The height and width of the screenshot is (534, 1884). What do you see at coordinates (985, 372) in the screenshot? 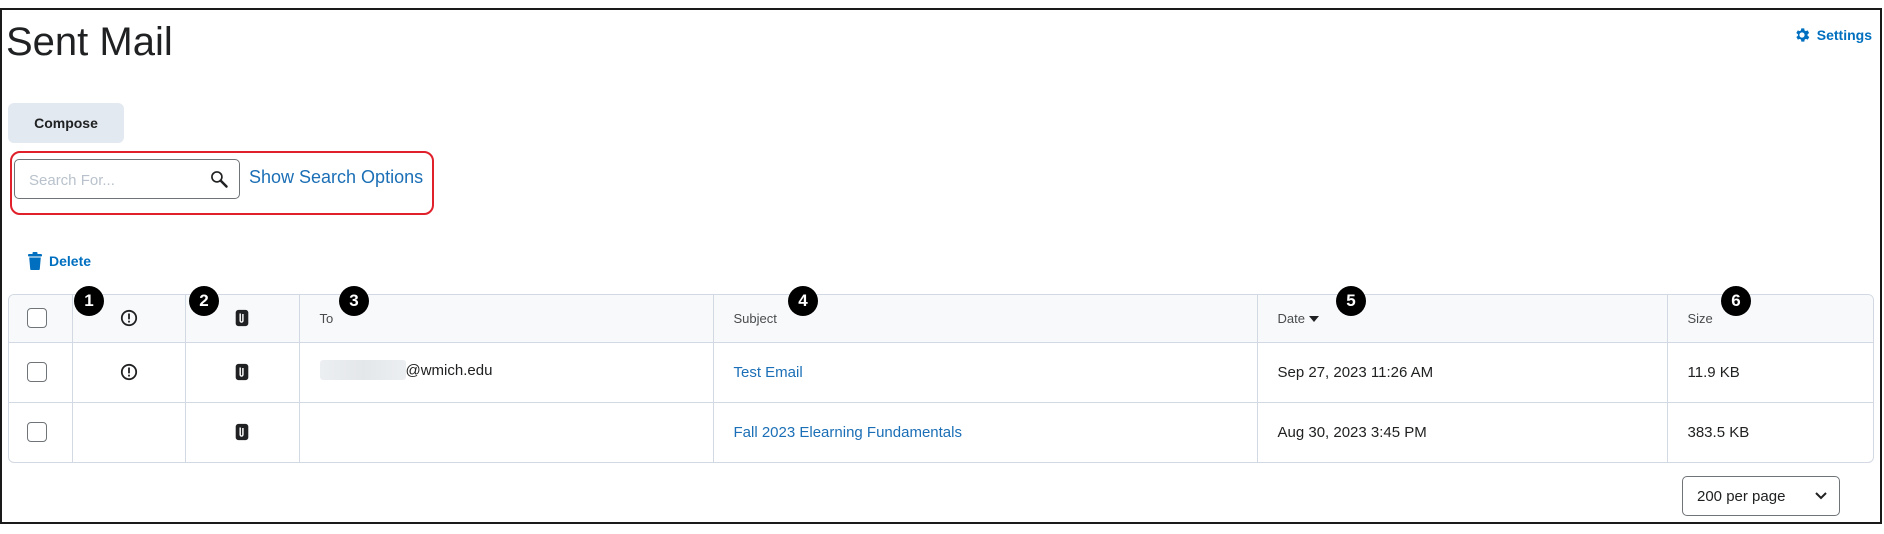
I see `row-subject-cell: Test Email` at bounding box center [985, 372].